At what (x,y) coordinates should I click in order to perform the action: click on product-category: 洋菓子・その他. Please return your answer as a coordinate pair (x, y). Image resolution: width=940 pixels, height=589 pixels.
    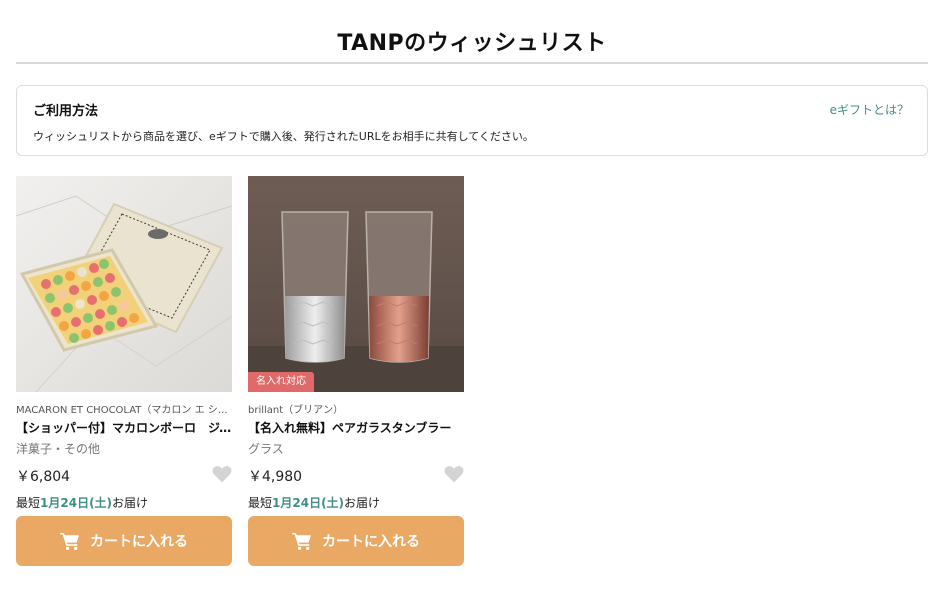
    Looking at the image, I should click on (58, 449).